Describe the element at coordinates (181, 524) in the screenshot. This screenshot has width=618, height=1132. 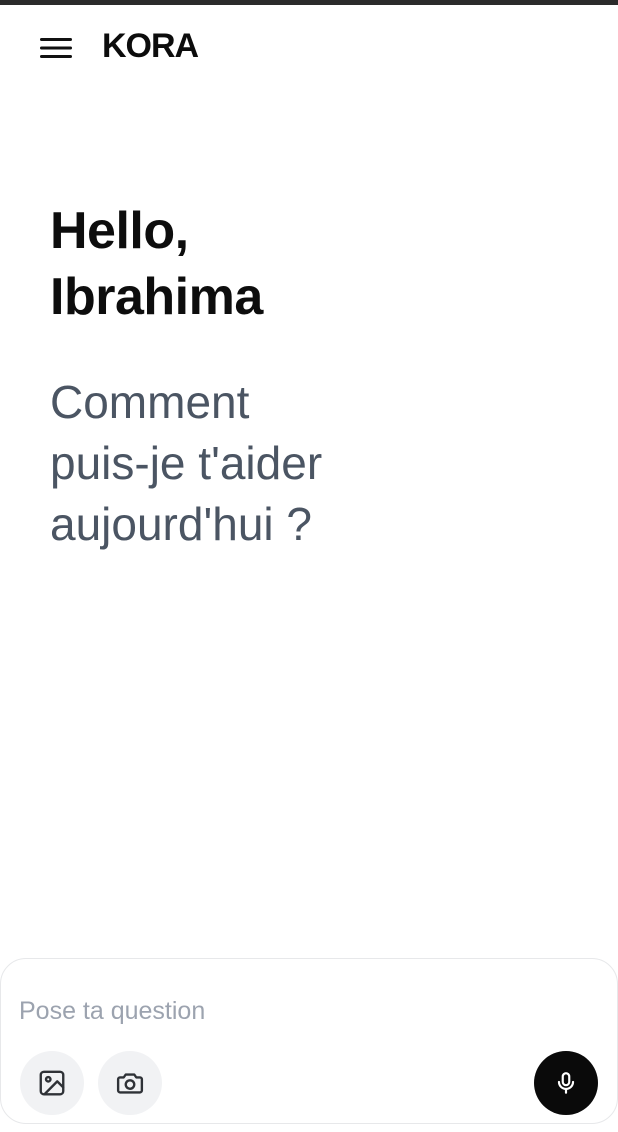
I see `help-prompt-line: aujourd'hui ?` at that location.